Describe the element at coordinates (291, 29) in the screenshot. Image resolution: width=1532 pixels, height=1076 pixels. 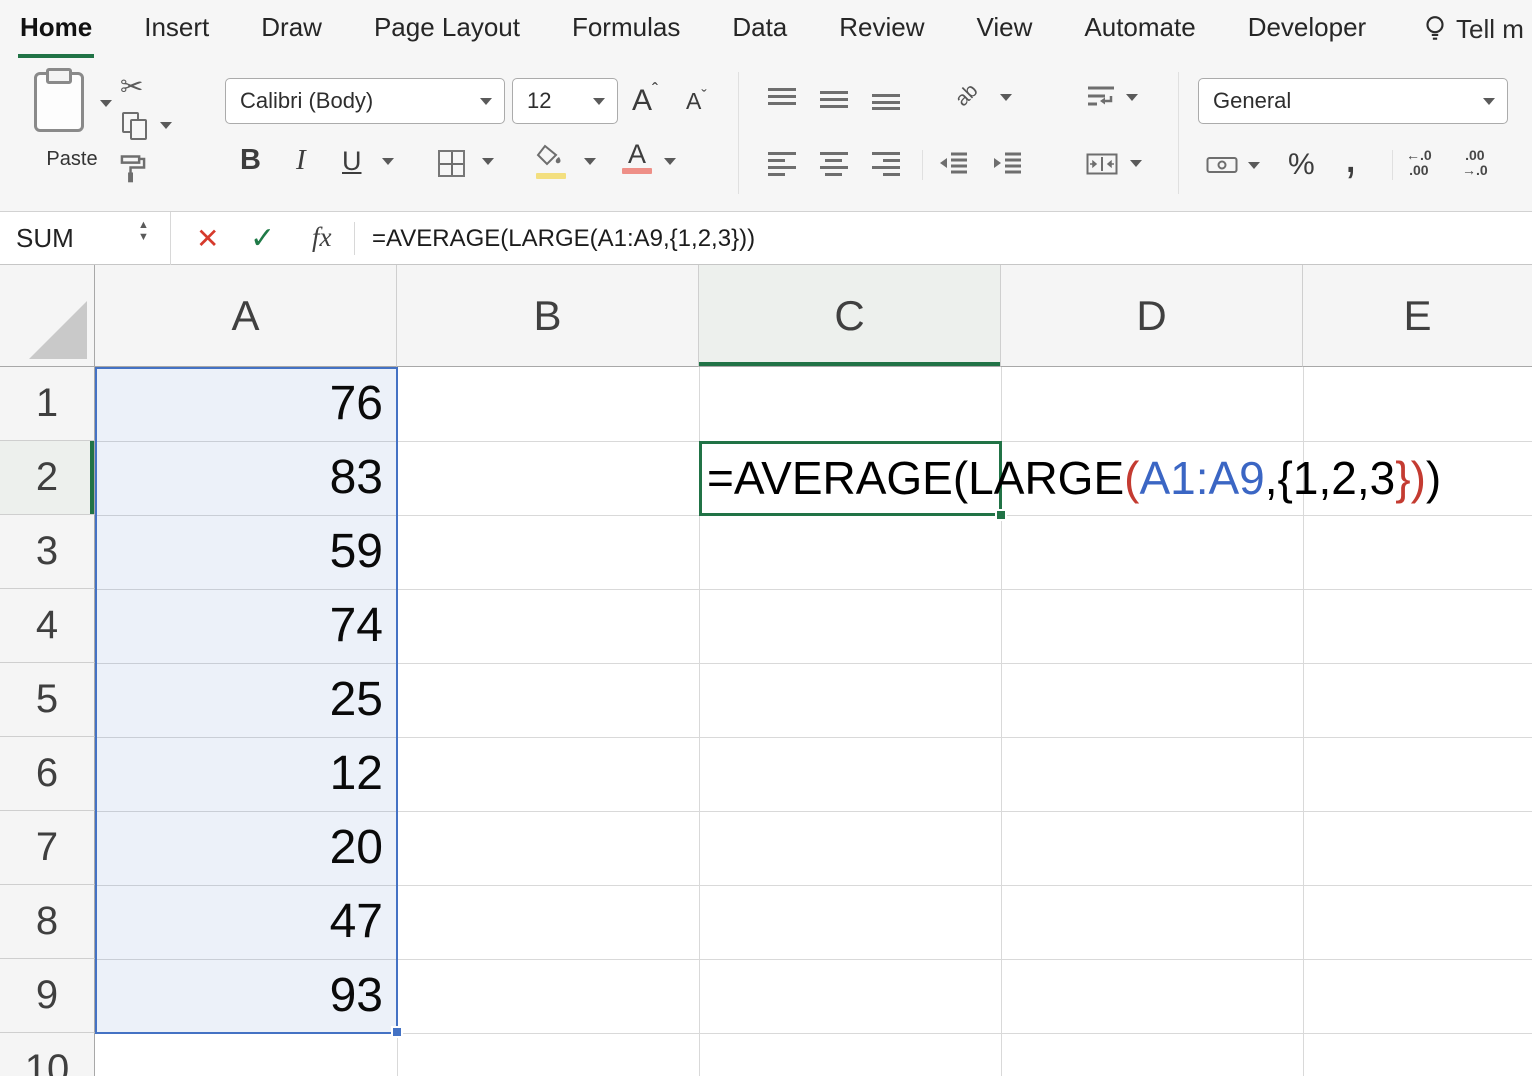
I see `tab-draw: Draw` at that location.